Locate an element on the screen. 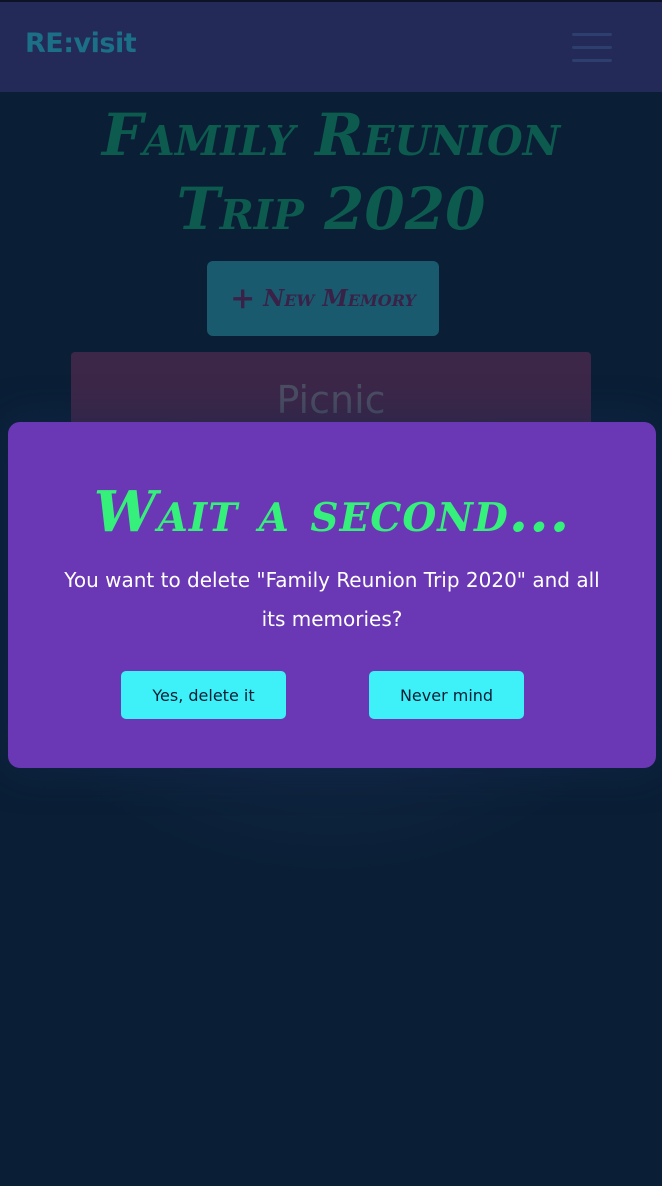  new-memory-button: + New Memory is located at coordinates (323, 298).